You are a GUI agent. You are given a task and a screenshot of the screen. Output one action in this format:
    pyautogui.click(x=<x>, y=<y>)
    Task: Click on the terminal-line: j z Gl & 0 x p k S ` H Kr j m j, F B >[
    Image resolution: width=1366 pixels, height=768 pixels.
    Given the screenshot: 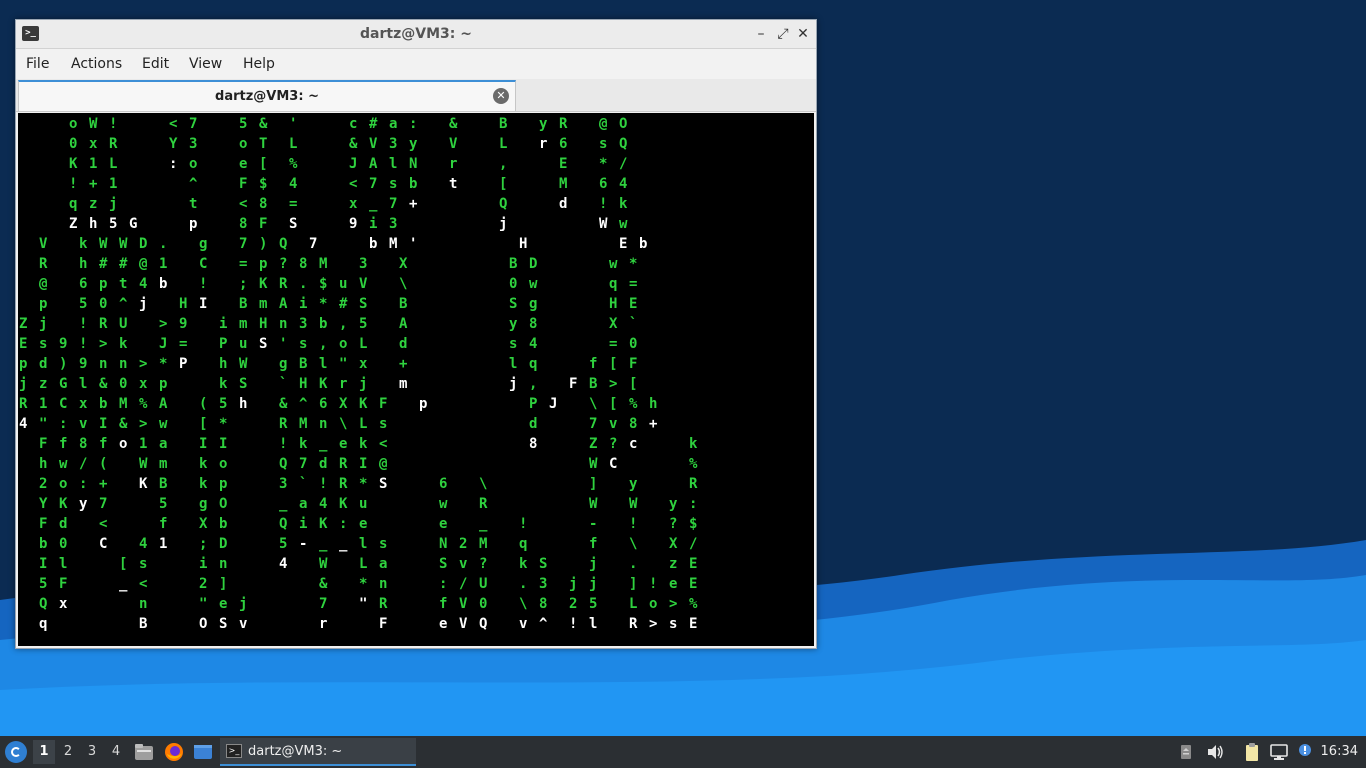 What is the action you would take?
    pyautogui.click(x=328, y=384)
    